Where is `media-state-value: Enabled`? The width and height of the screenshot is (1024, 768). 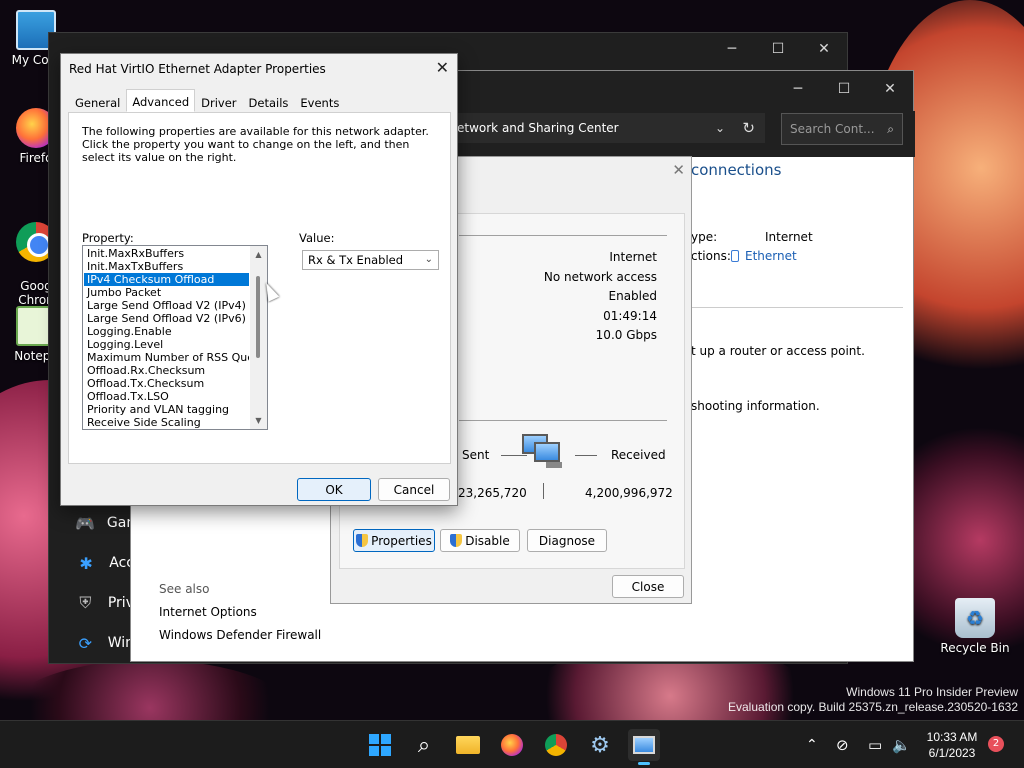
media-state-value: Enabled is located at coordinates (633, 296).